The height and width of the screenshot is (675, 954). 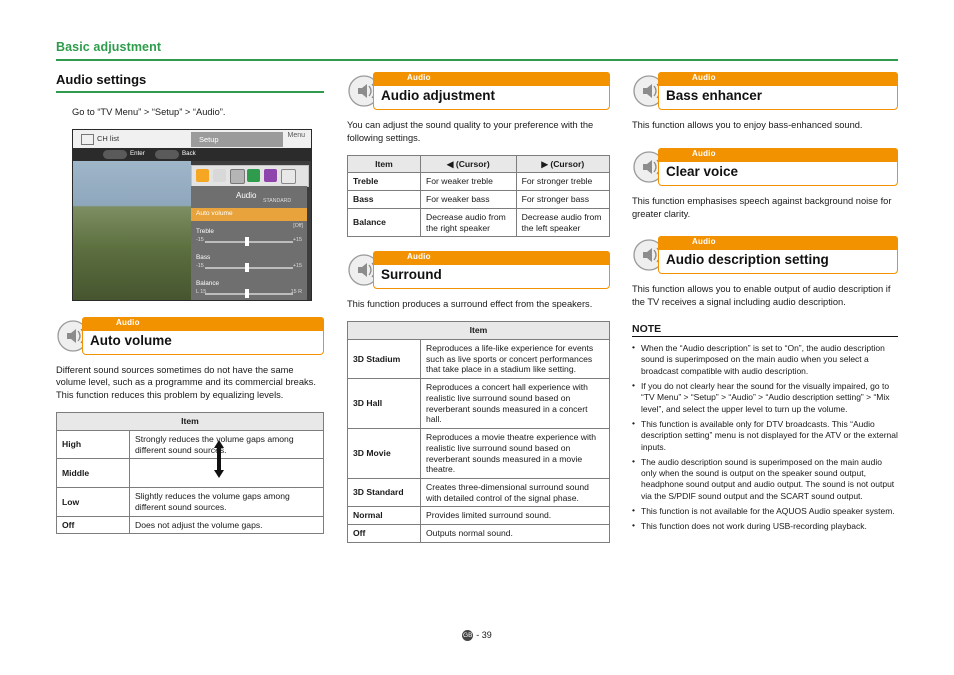 I want to click on row-left: For weaker bass, so click(x=468, y=199).